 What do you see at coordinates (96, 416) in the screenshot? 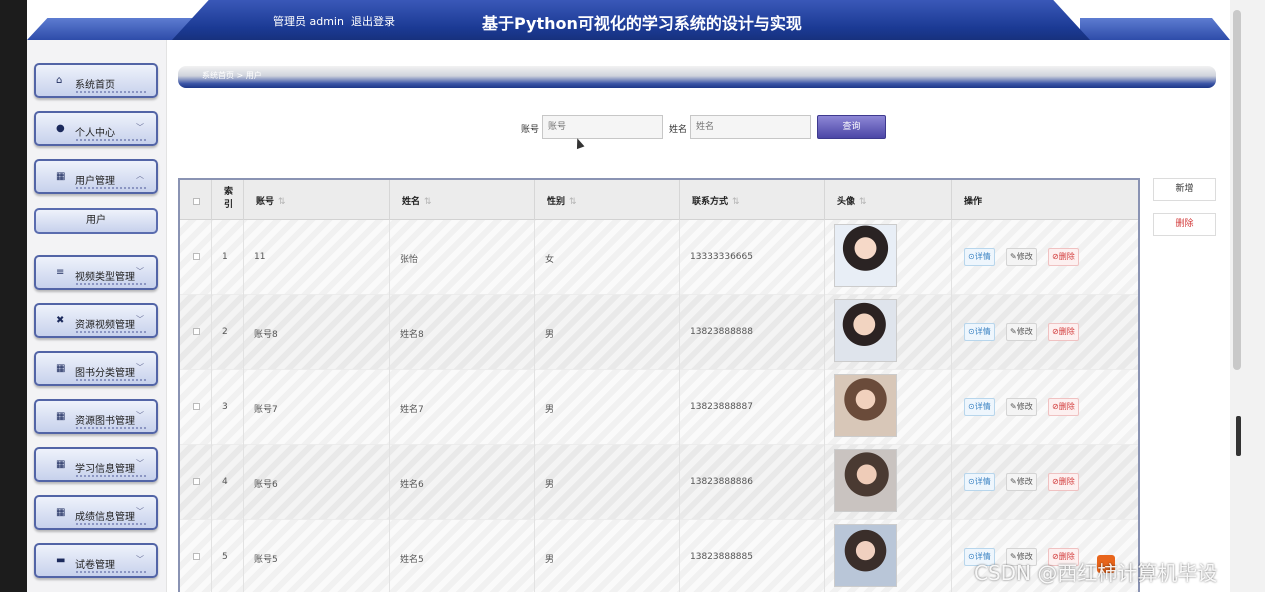
I see `sidebar-item-books: ▦ 资源图书管理 ﹀` at bounding box center [96, 416].